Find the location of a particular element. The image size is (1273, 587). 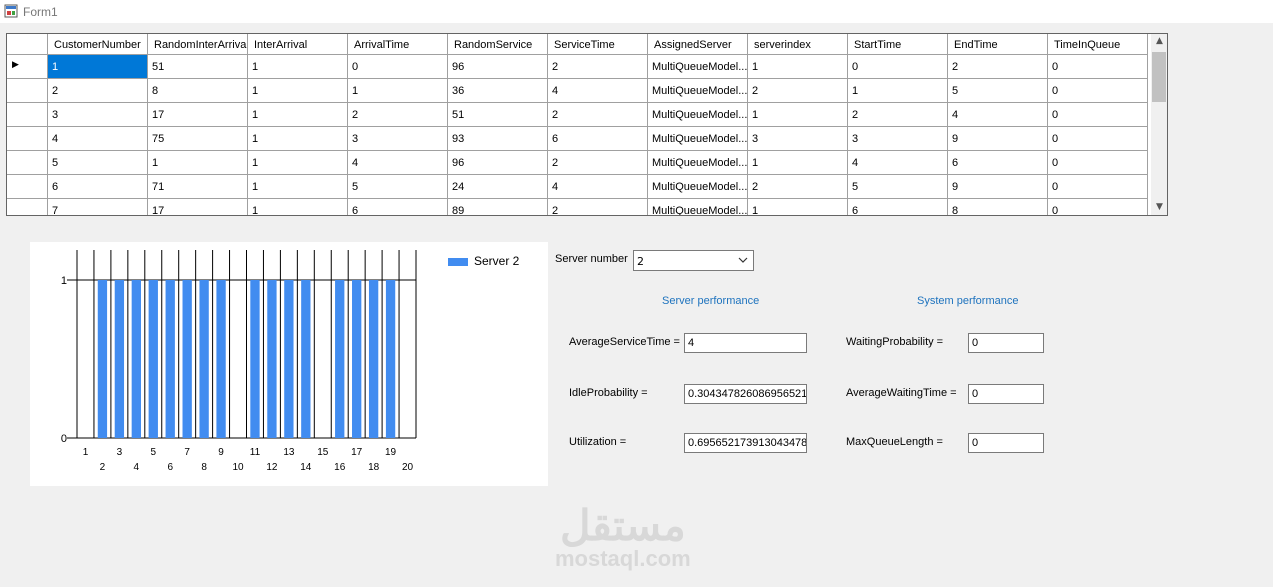

column-header-interarrival: InterArrival is located at coordinates (298, 44).